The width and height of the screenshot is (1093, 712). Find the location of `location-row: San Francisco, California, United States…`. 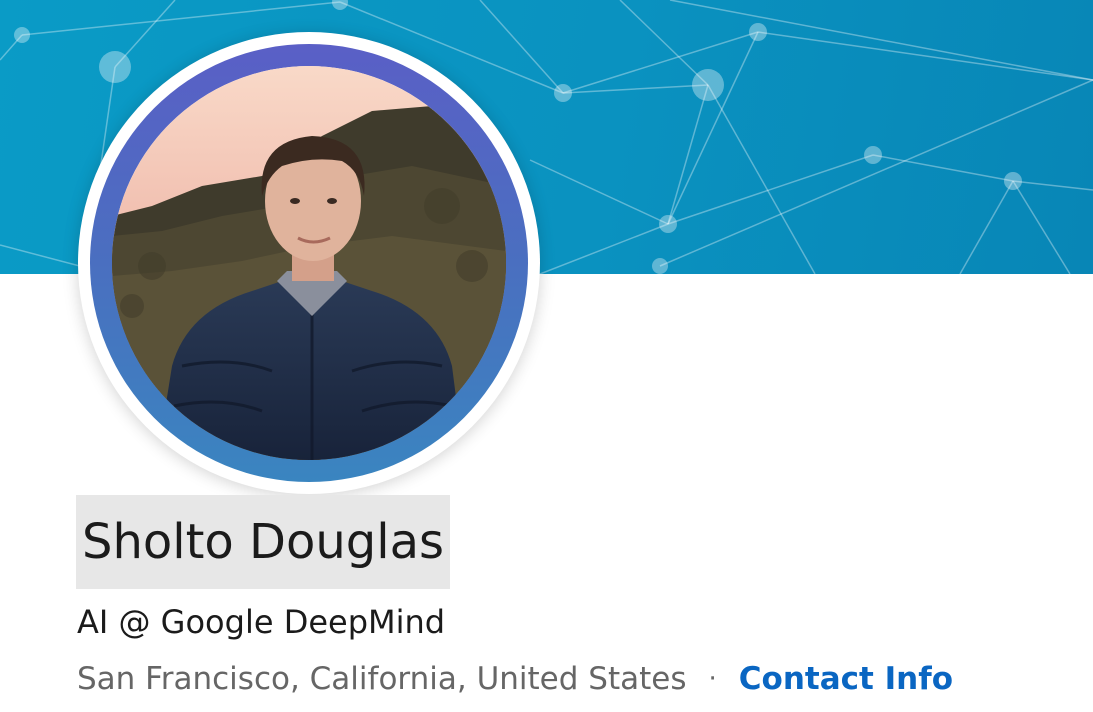

location-row: San Francisco, California, United States… is located at coordinates (515, 679).